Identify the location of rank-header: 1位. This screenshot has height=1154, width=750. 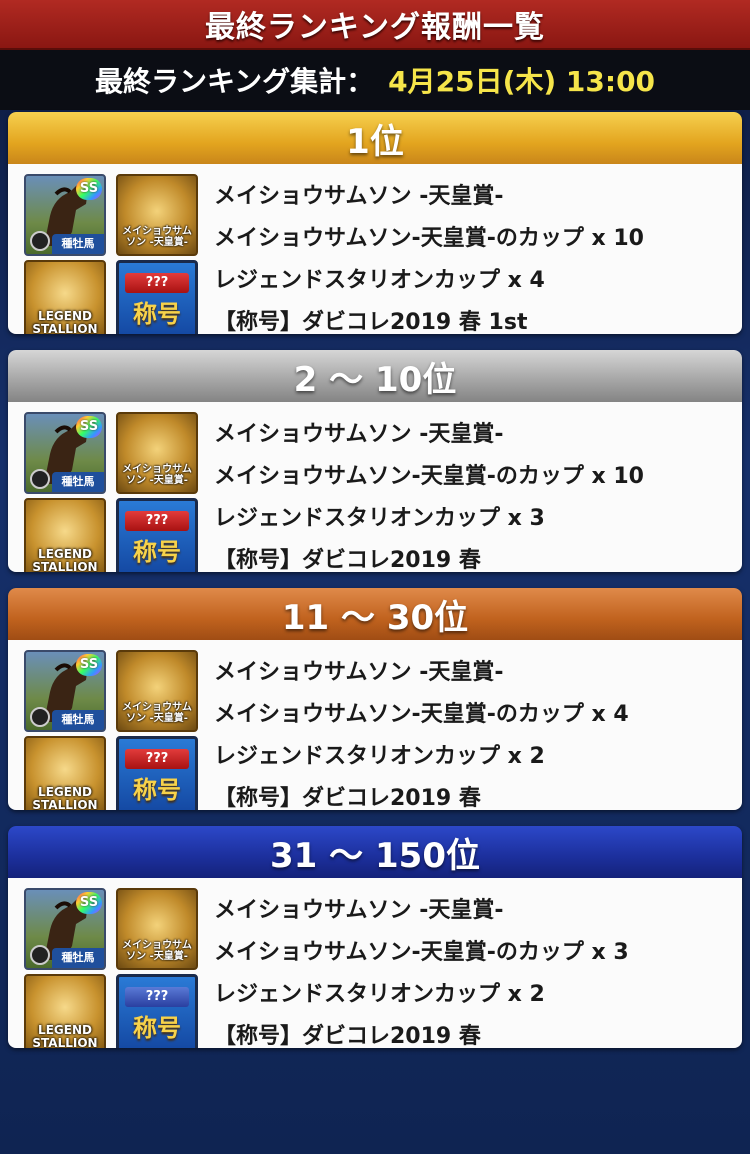
(375, 138).